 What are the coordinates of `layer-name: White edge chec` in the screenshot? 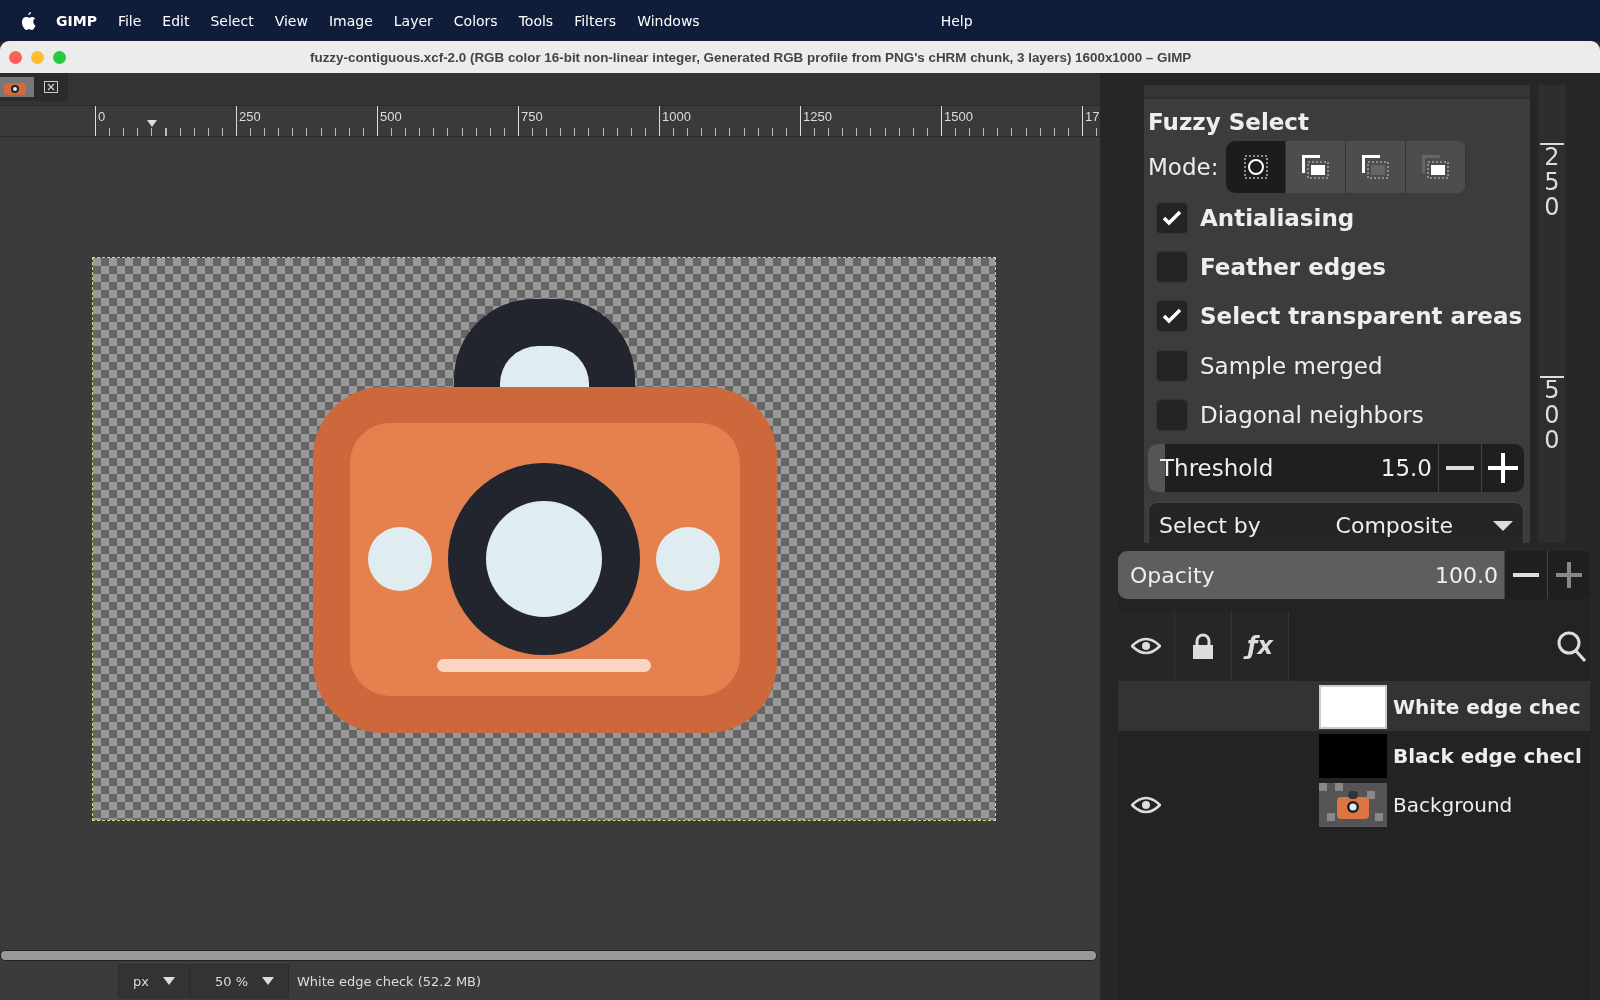 It's located at (1487, 706).